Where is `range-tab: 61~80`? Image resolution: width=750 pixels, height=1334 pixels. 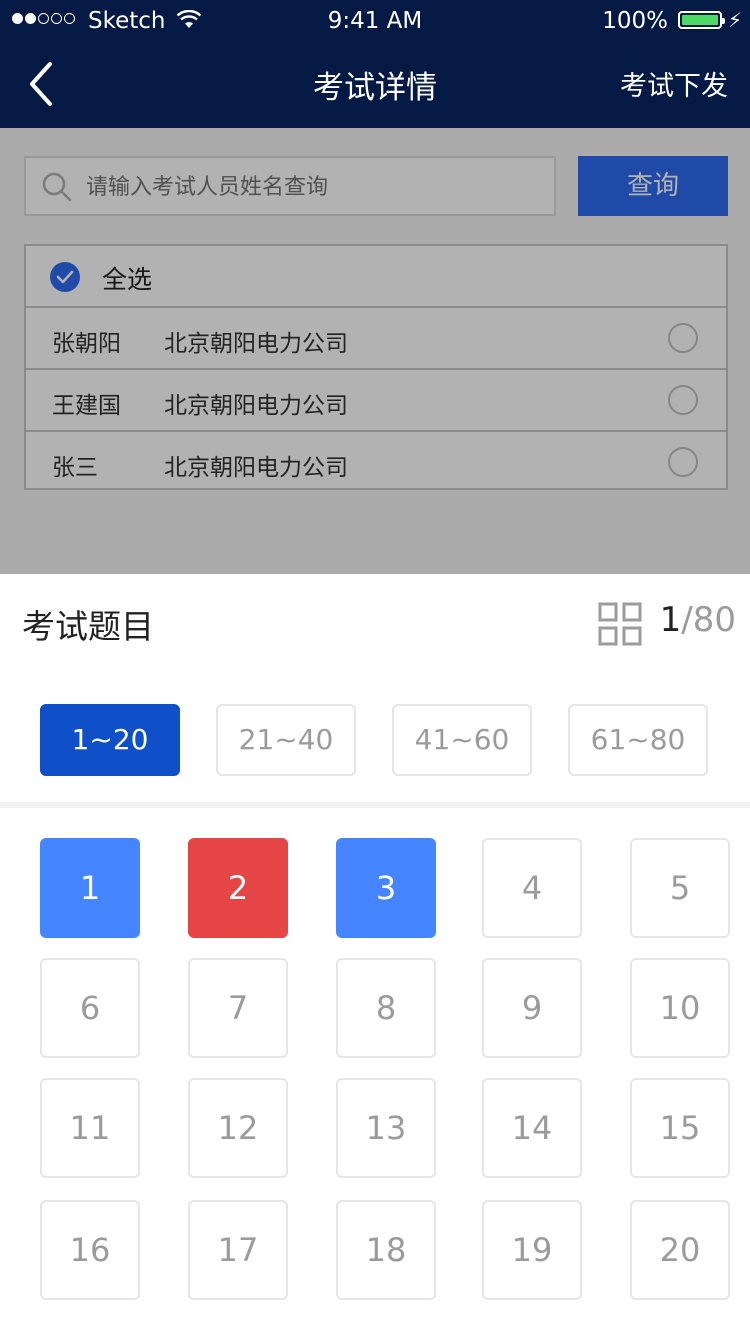
range-tab: 61~80 is located at coordinates (638, 740).